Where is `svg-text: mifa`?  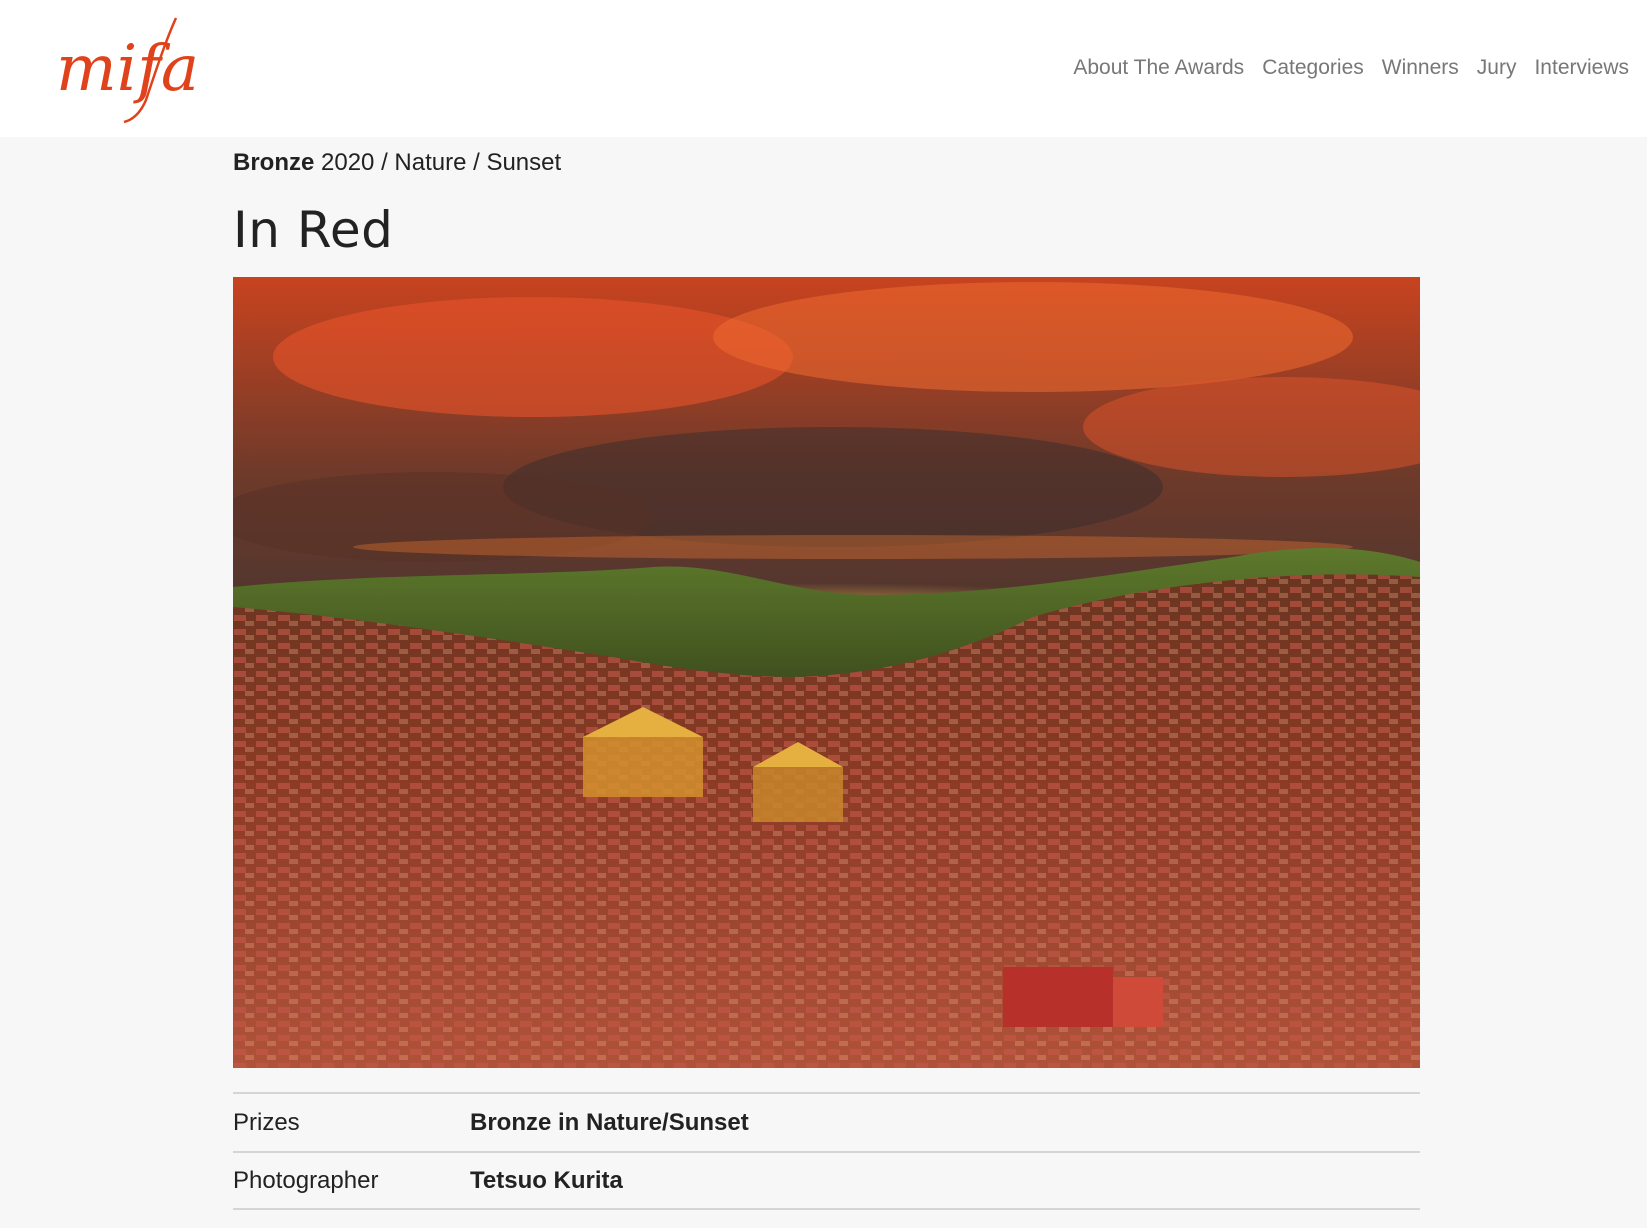 svg-text: mifa is located at coordinates (127, 69).